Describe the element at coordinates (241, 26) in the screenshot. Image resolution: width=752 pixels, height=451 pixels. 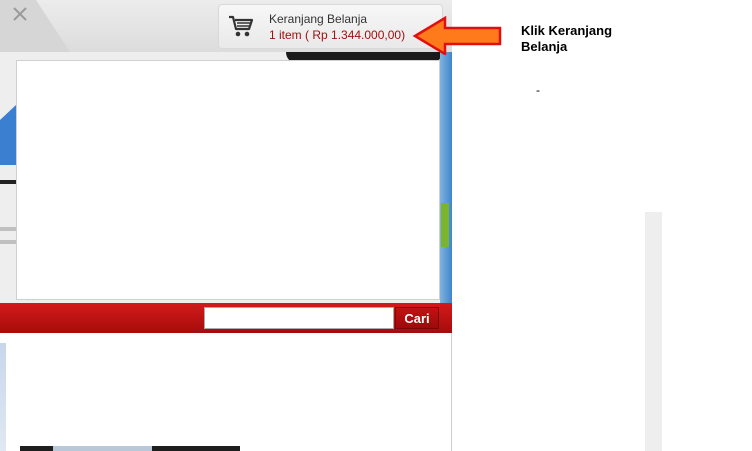
I see `shopping-cart-icon` at that location.